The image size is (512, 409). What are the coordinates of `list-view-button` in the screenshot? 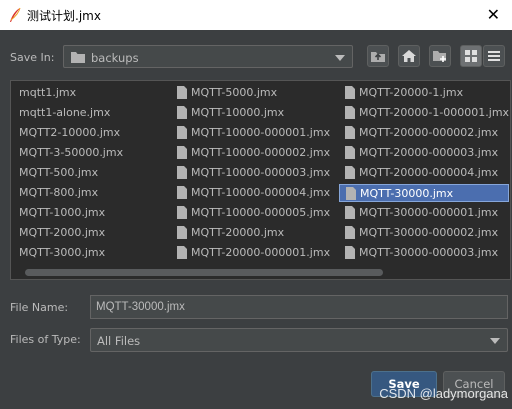 It's located at (471, 56).